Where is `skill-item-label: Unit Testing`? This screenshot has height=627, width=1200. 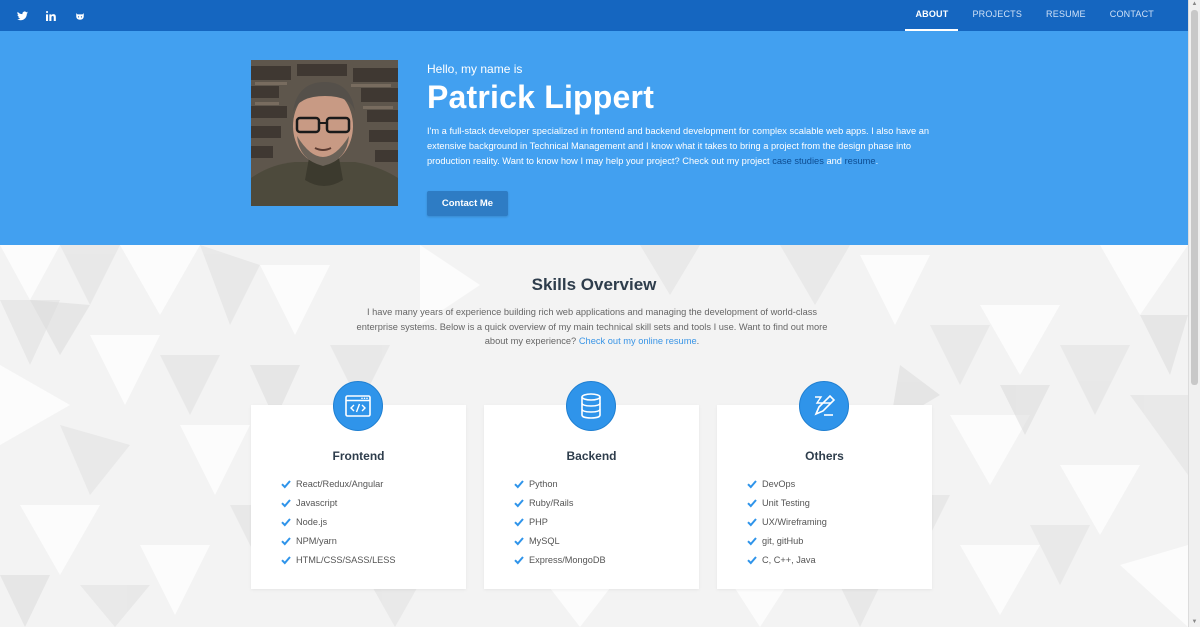 skill-item-label: Unit Testing is located at coordinates (786, 502).